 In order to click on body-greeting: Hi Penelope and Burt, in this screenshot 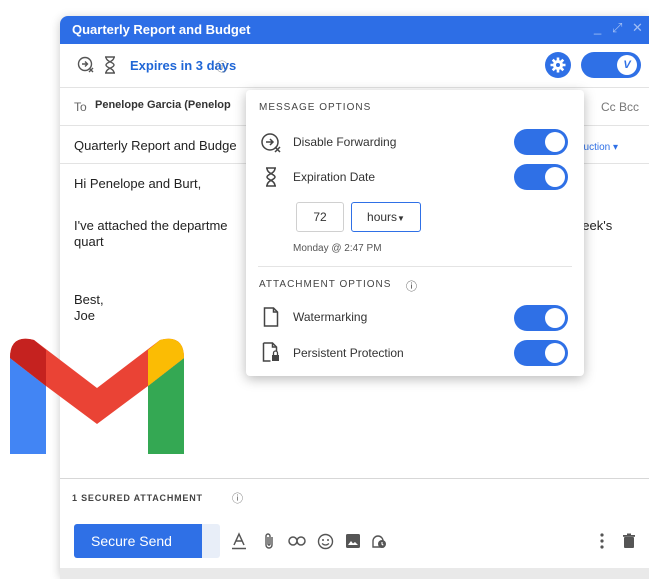, I will do `click(138, 183)`.